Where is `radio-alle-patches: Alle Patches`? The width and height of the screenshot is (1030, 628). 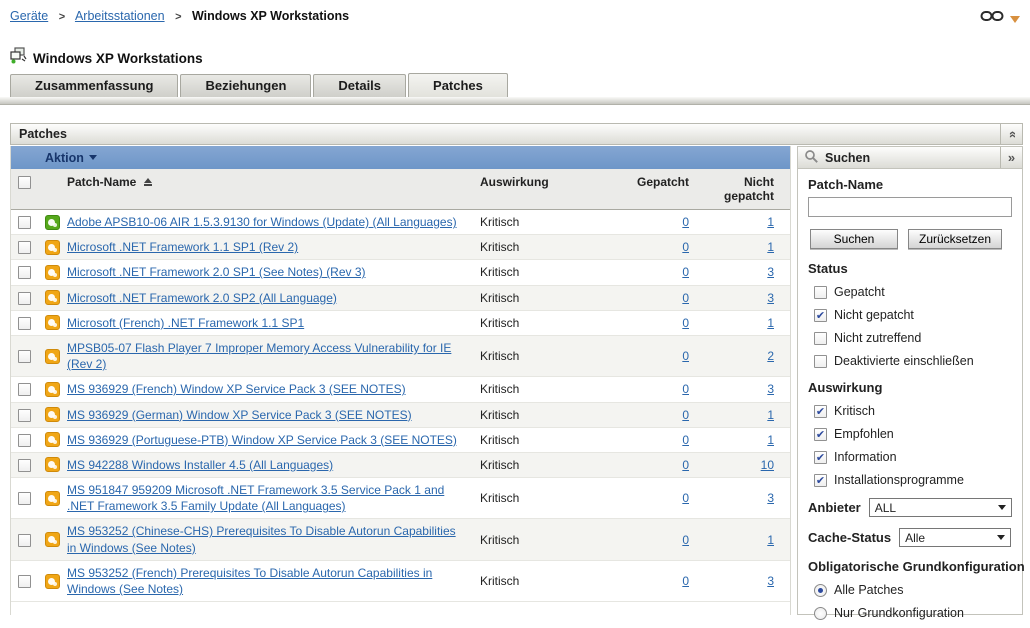
radio-alle-patches: Alle Patches is located at coordinates (913, 590).